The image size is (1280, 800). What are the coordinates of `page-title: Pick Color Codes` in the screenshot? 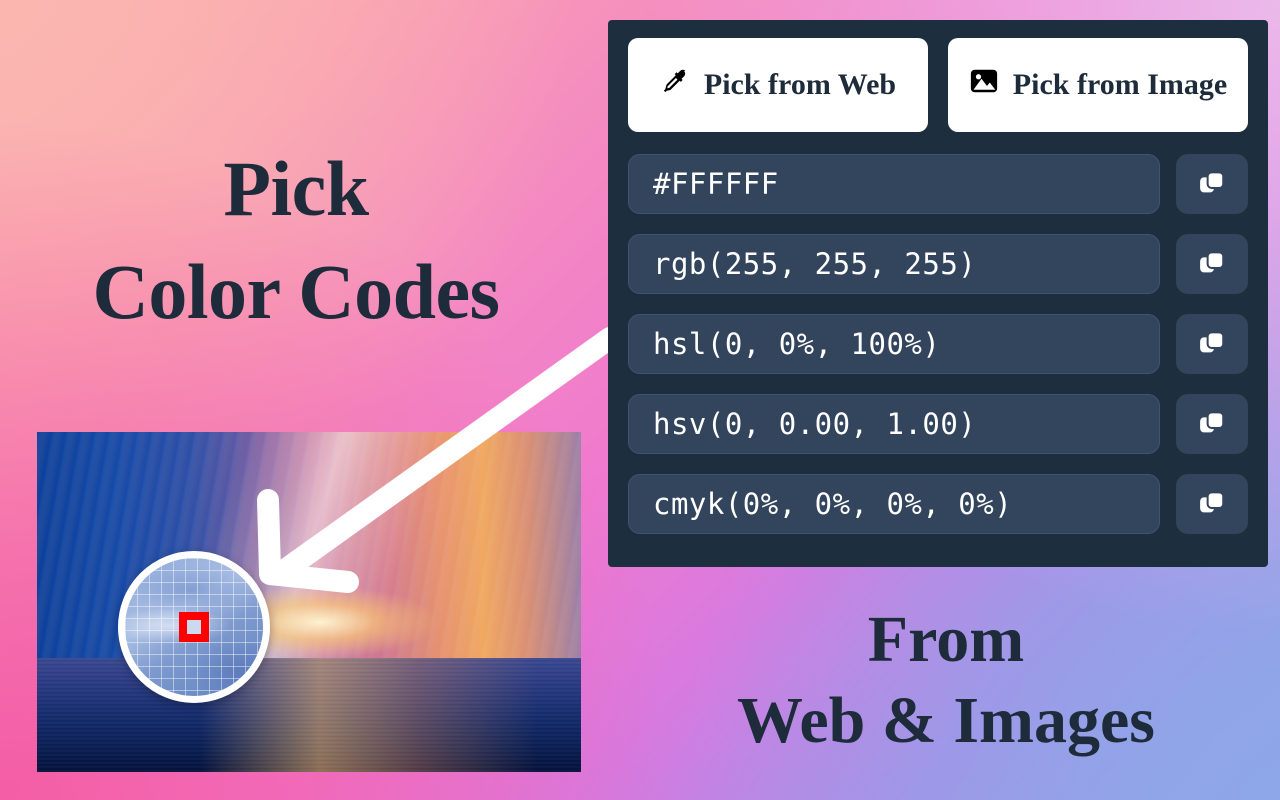 It's located at (296, 241).